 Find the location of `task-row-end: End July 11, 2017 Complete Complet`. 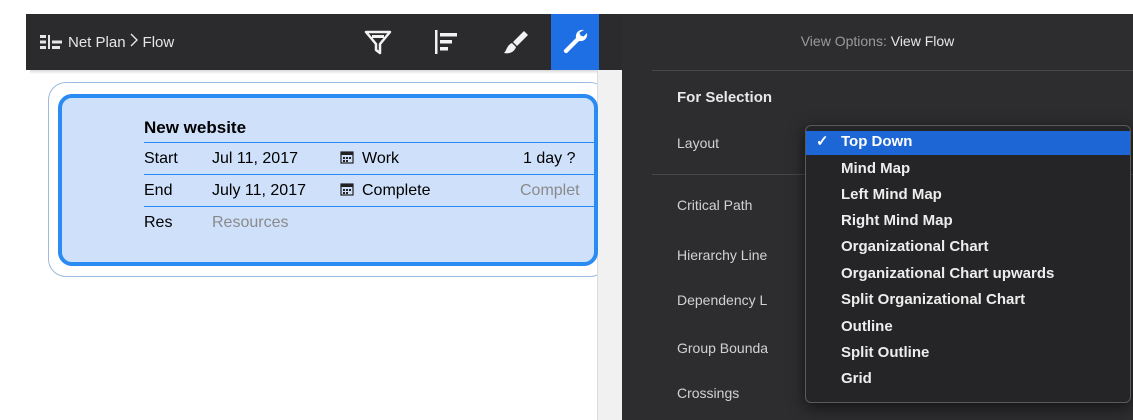

task-row-end: End July 11, 2017 Complete Complet is located at coordinates (369, 190).